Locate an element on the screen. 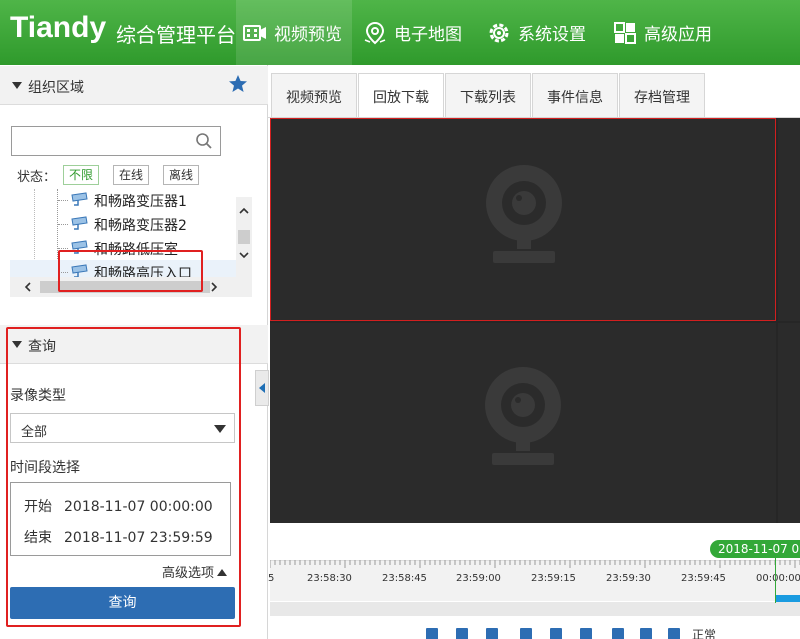 The height and width of the screenshot is (639, 800). time-range-label: 时间段选择 is located at coordinates (45, 468).